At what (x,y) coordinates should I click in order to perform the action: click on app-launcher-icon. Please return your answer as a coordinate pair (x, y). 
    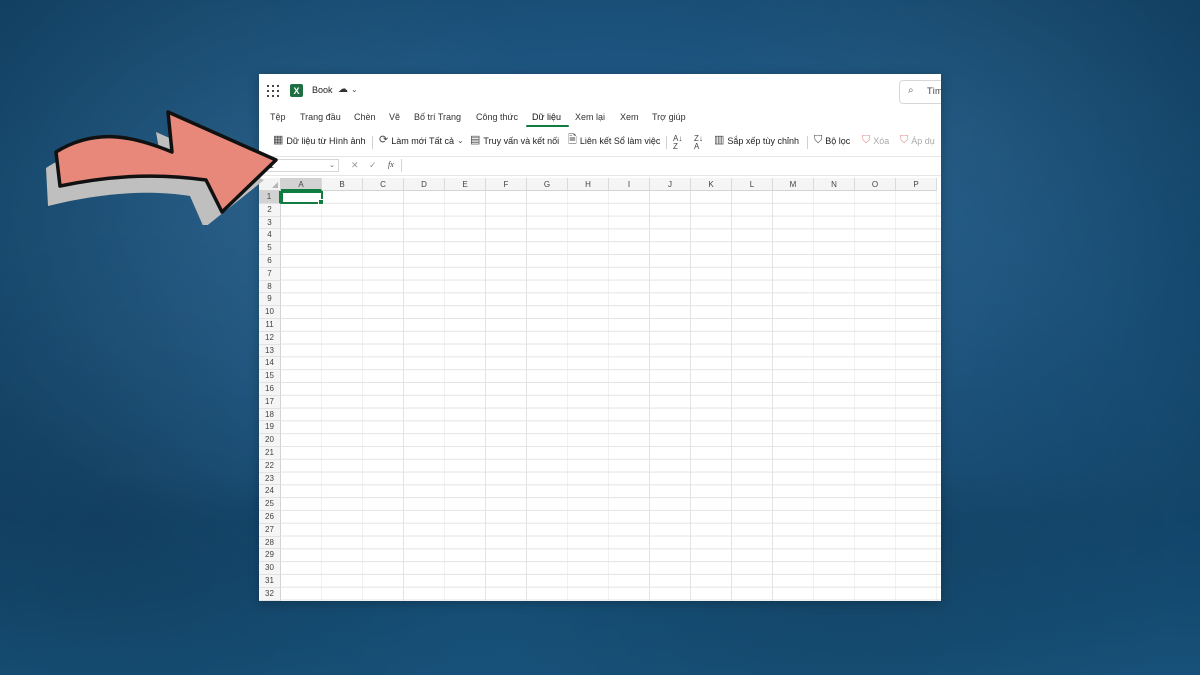
    Looking at the image, I should click on (273, 91).